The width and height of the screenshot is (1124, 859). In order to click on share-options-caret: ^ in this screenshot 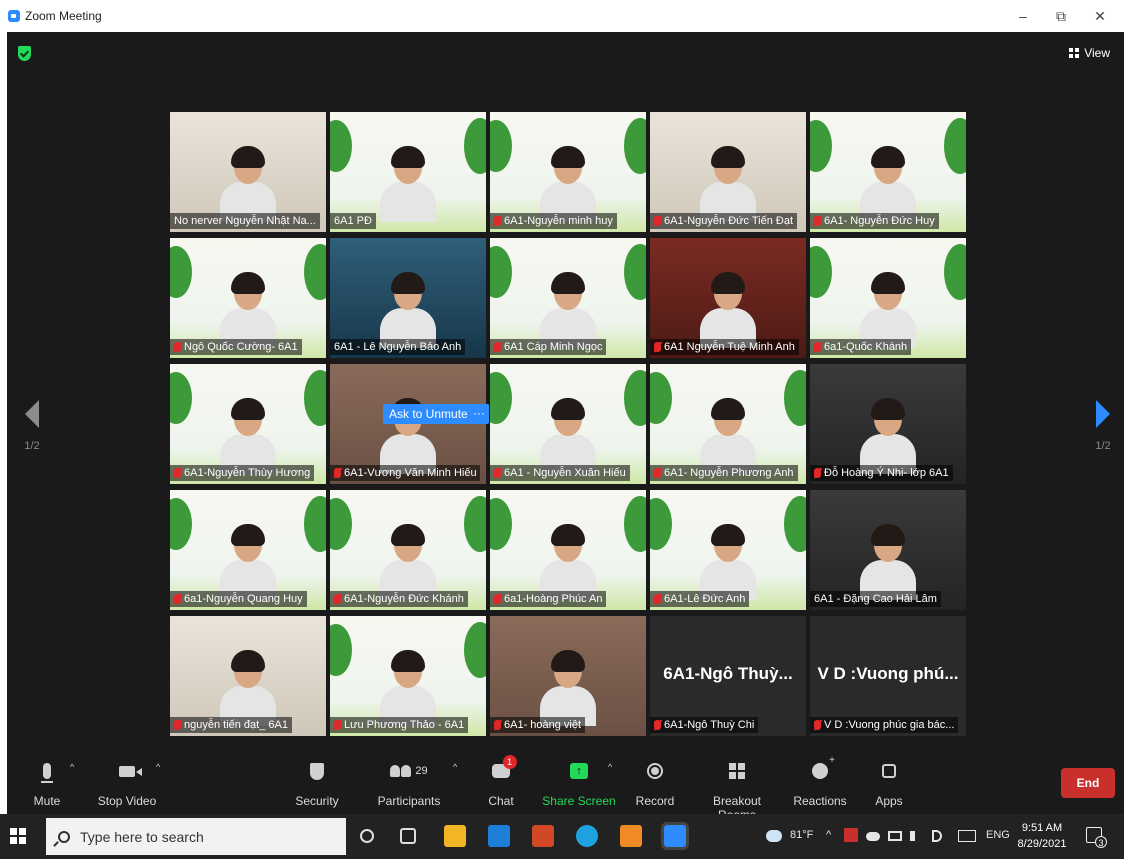, I will do `click(610, 767)`.